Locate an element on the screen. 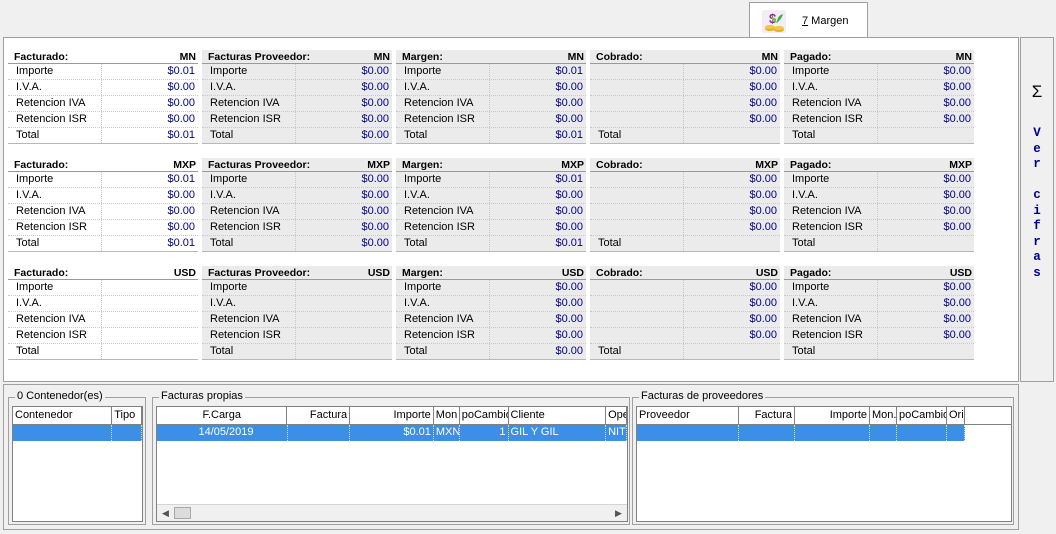  col-contenedor: Contenedor is located at coordinates (63, 415).